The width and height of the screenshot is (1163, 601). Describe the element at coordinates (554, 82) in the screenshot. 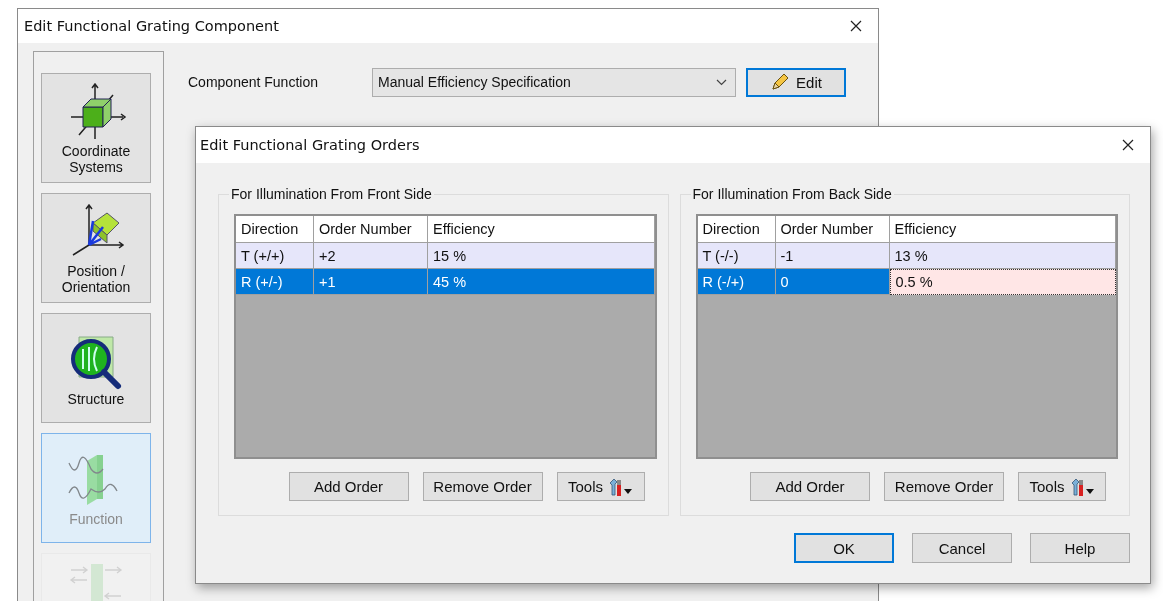

I see `function-dropdown: Manual Efficiency Specification` at that location.